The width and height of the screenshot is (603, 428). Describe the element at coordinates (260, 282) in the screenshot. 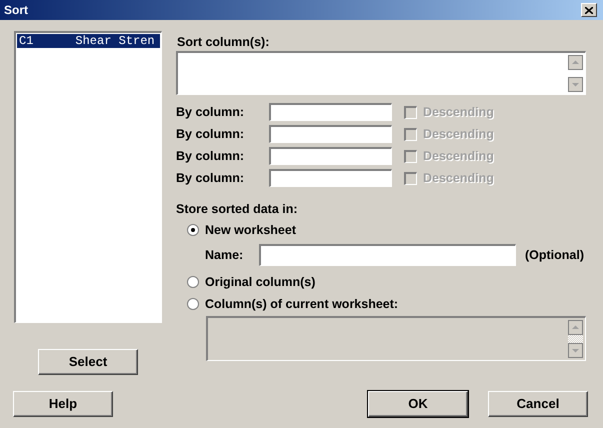

I see `radio-label: Original column(s)` at that location.